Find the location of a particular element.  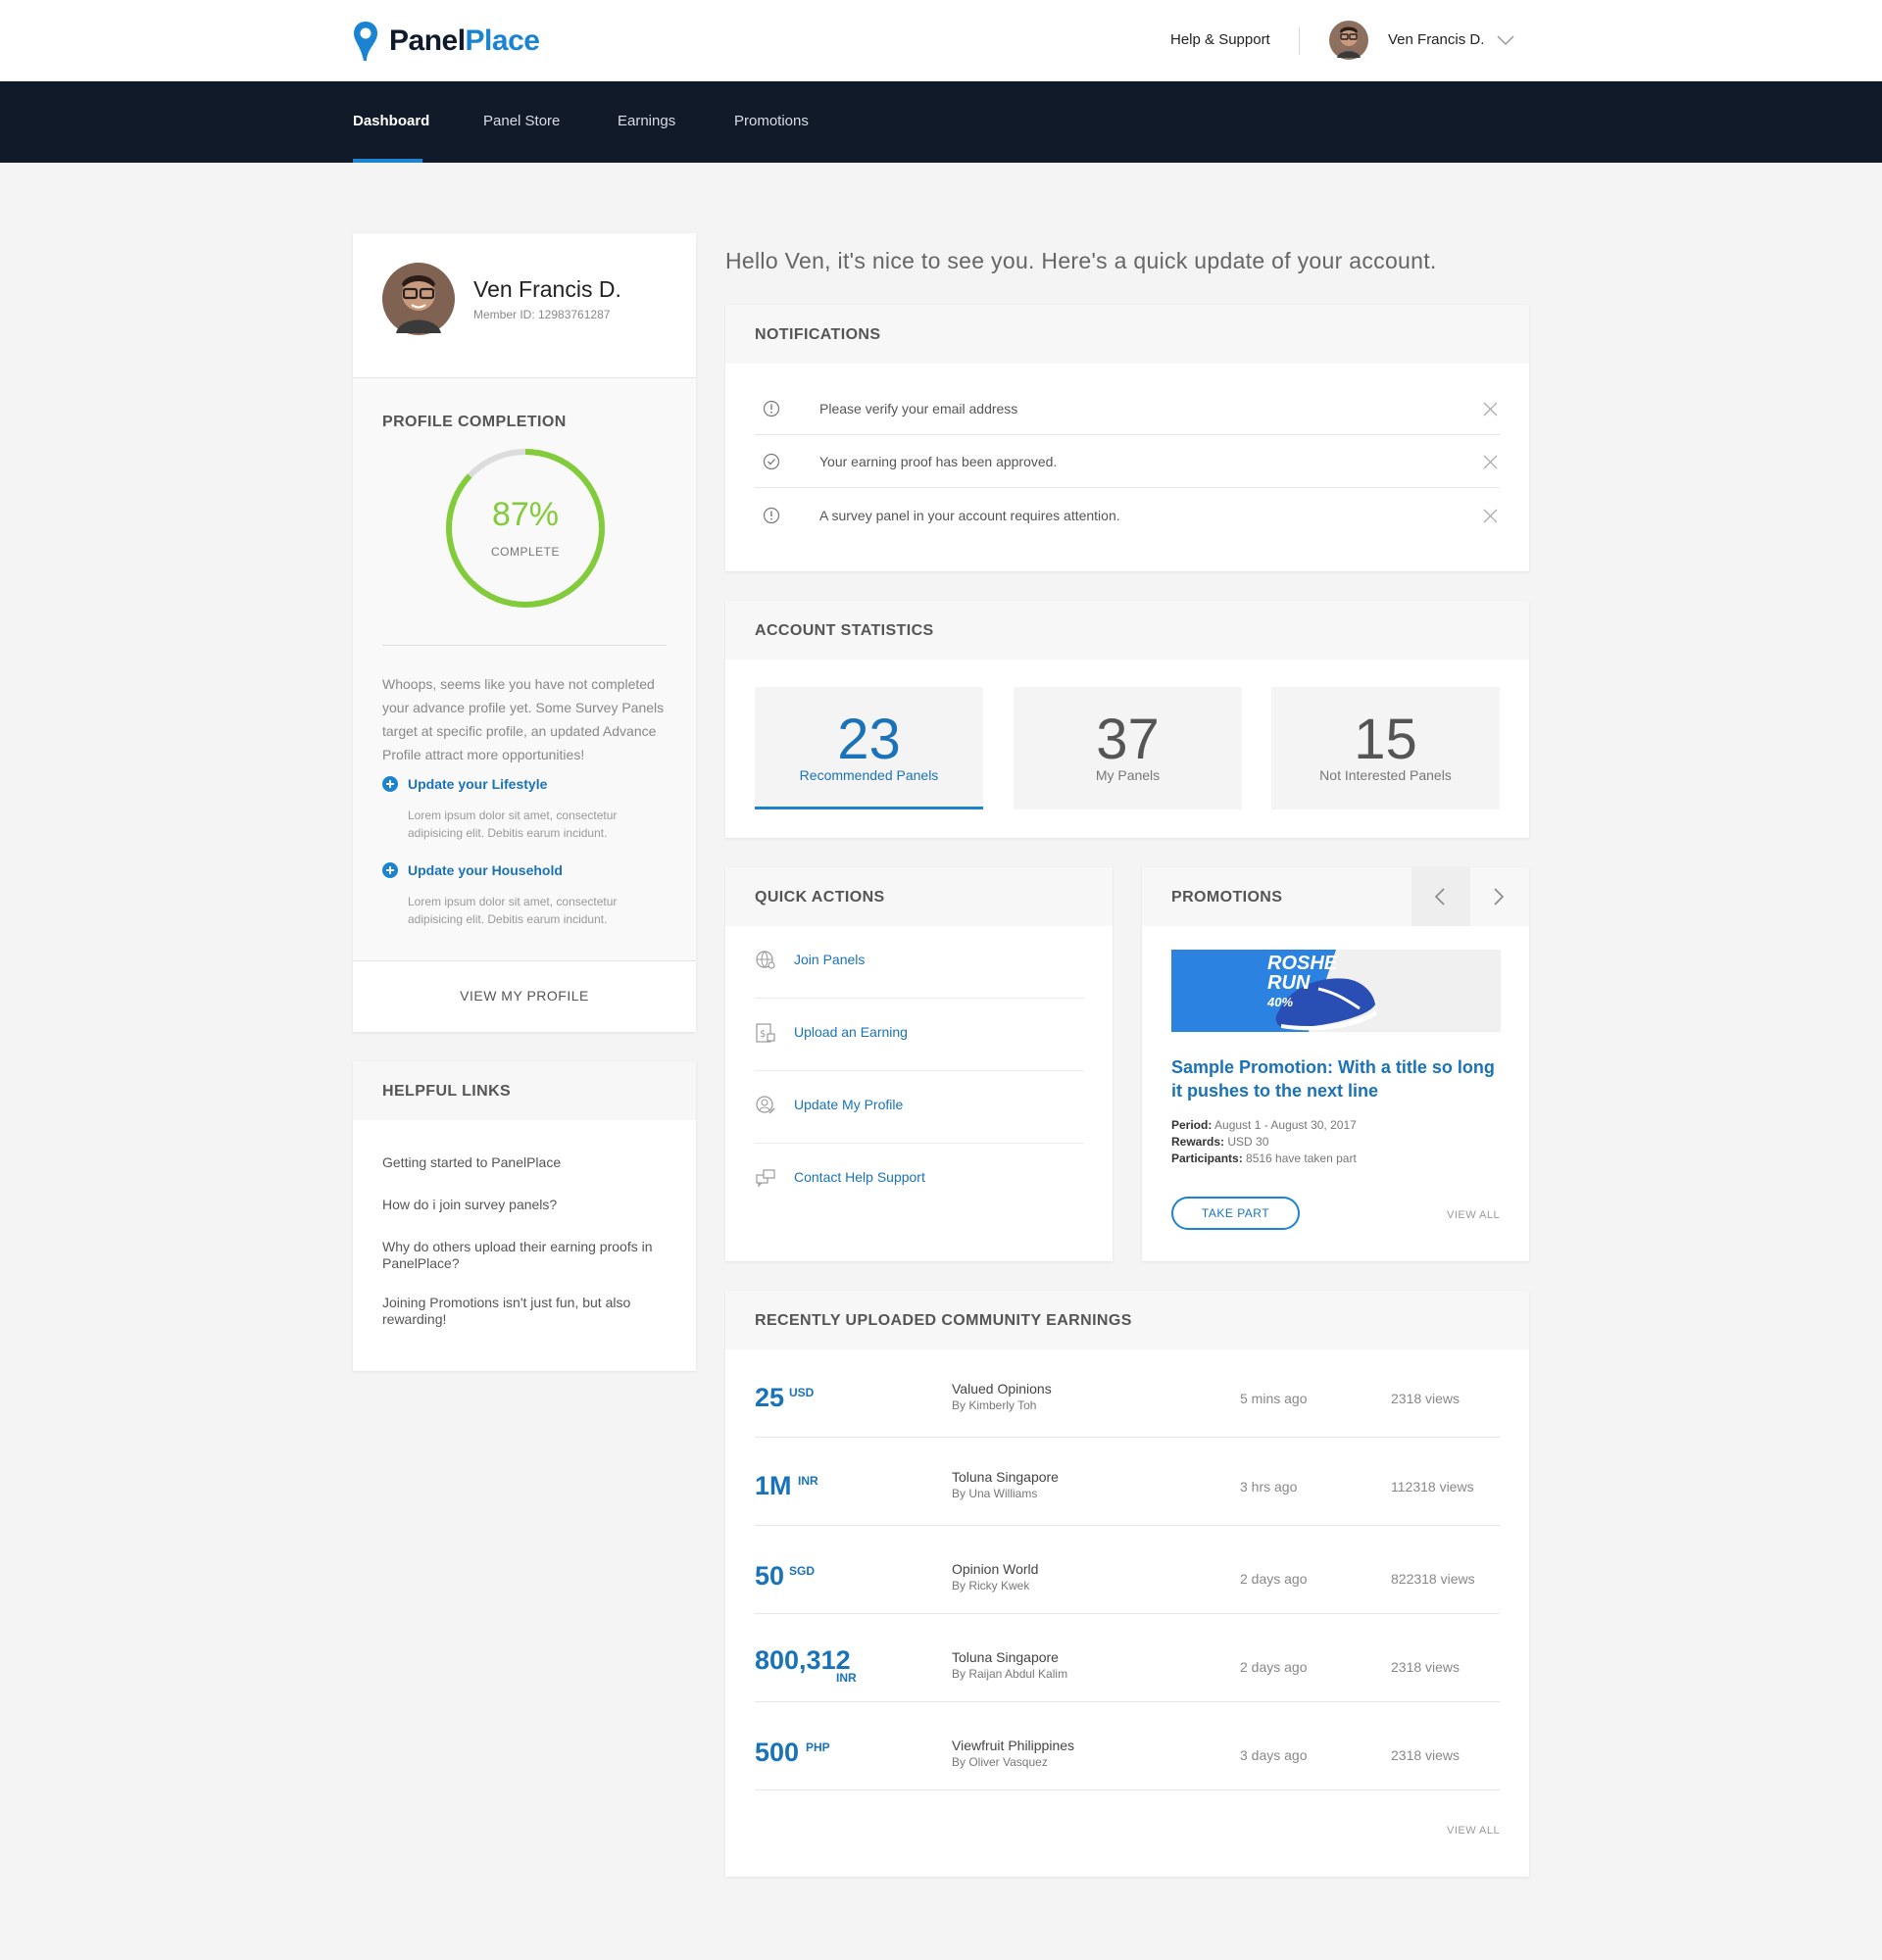

earning-time: 2 days ago is located at coordinates (1274, 1579).